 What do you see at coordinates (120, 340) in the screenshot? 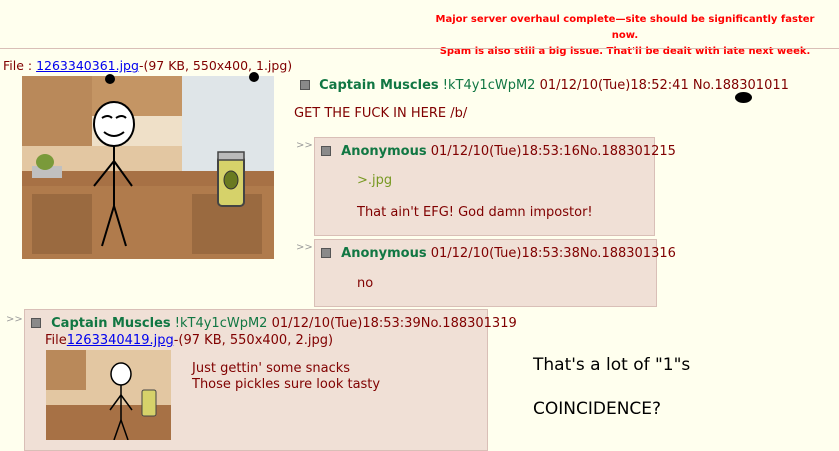
I see `reply-file-link: 1263340419.jpg` at bounding box center [120, 340].